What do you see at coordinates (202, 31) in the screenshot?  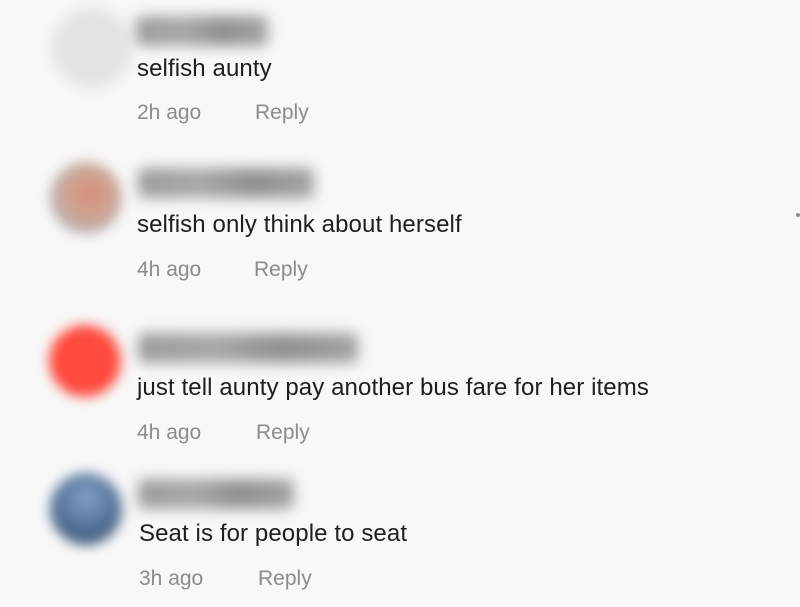 I see `username-redacted: jeeeeeeee` at bounding box center [202, 31].